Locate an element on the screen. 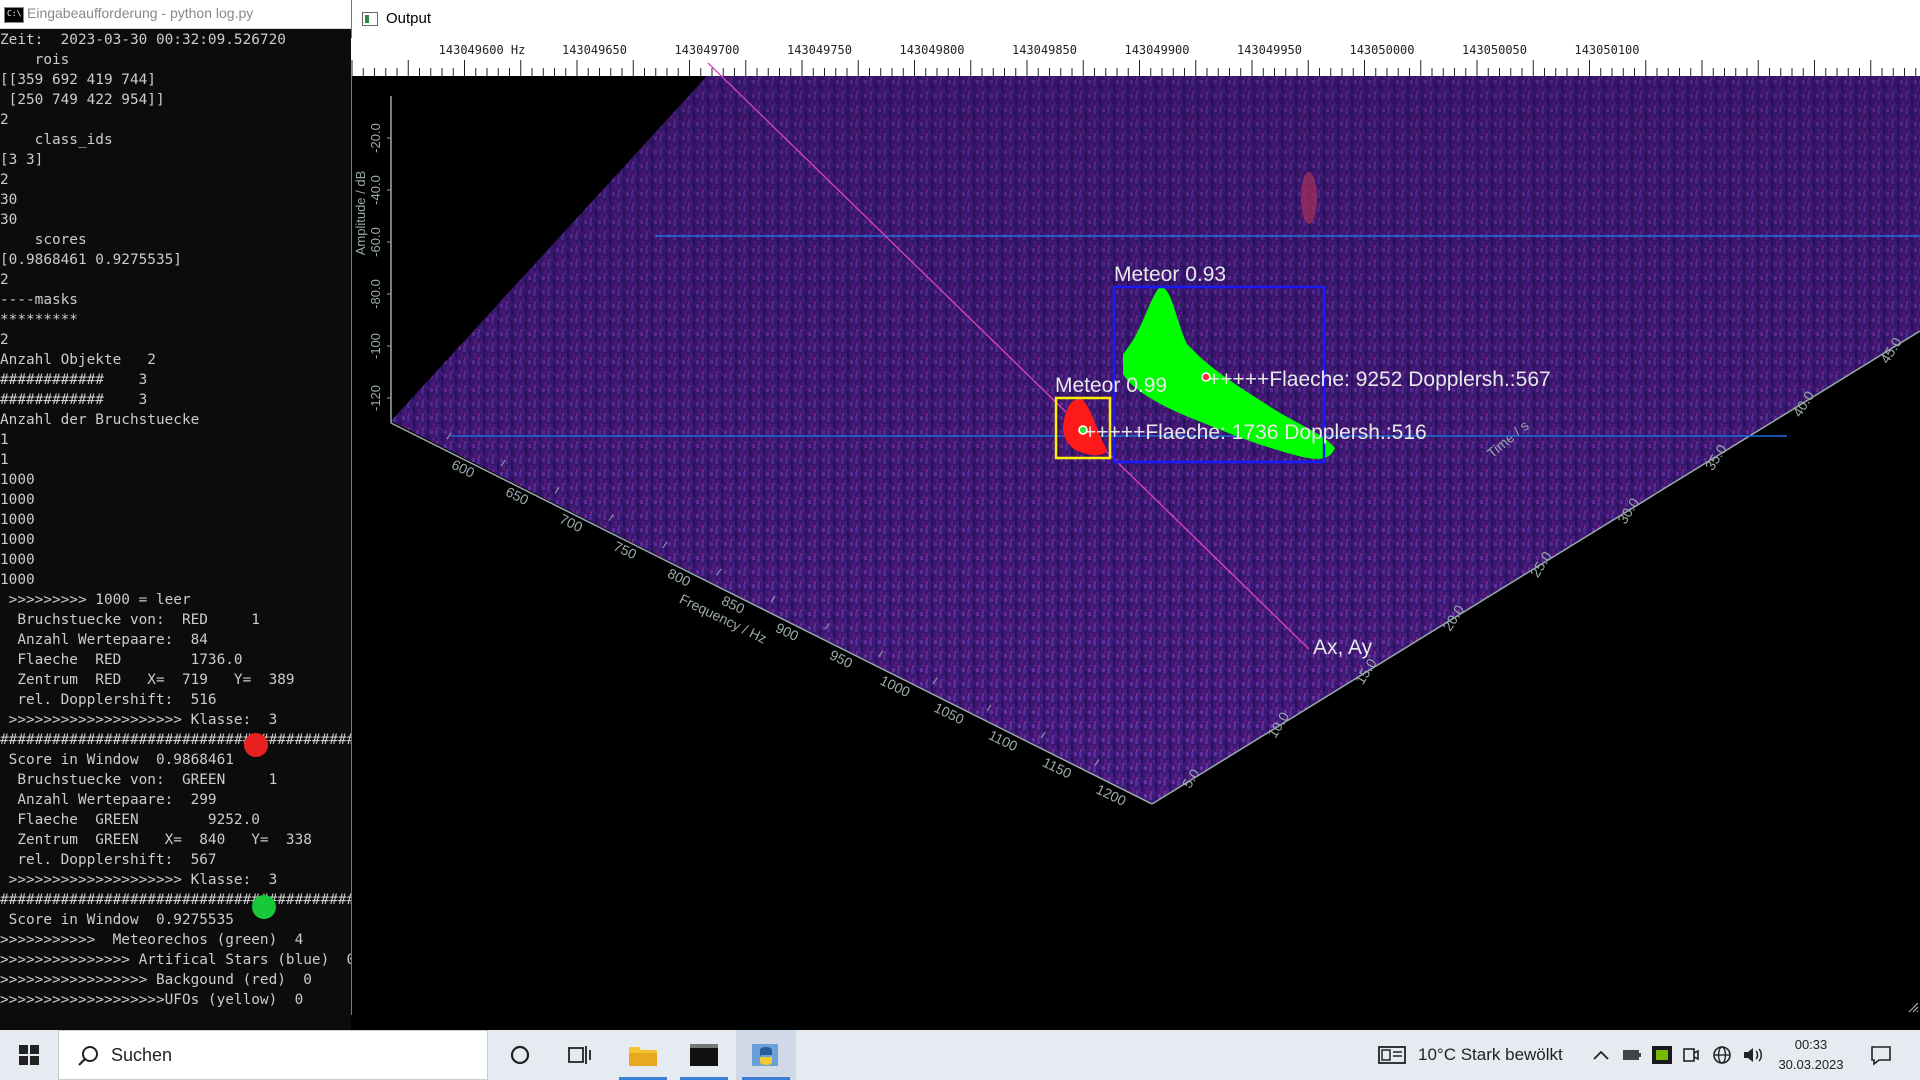 The width and height of the screenshot is (1920, 1080). cortana-button is located at coordinates (520, 1055).